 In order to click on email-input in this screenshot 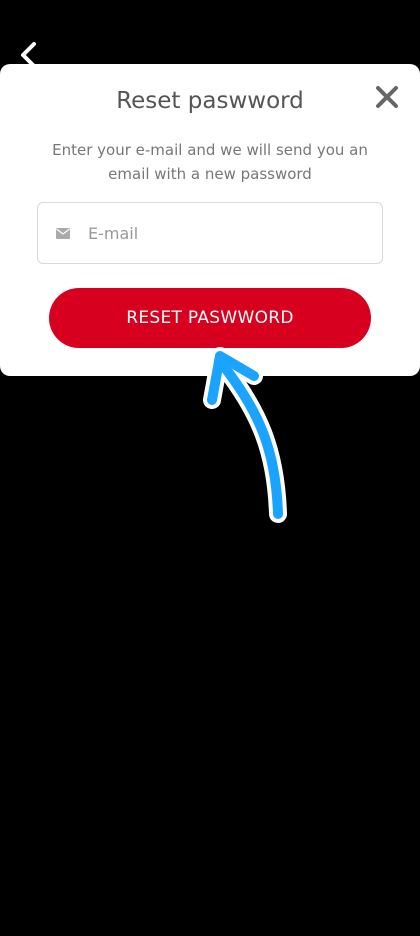, I will do `click(228, 233)`.